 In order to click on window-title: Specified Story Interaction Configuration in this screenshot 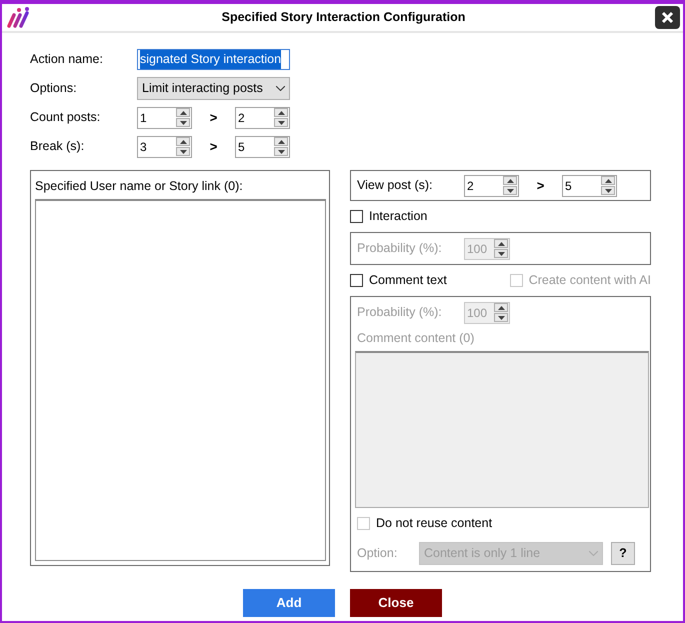, I will do `click(343, 17)`.